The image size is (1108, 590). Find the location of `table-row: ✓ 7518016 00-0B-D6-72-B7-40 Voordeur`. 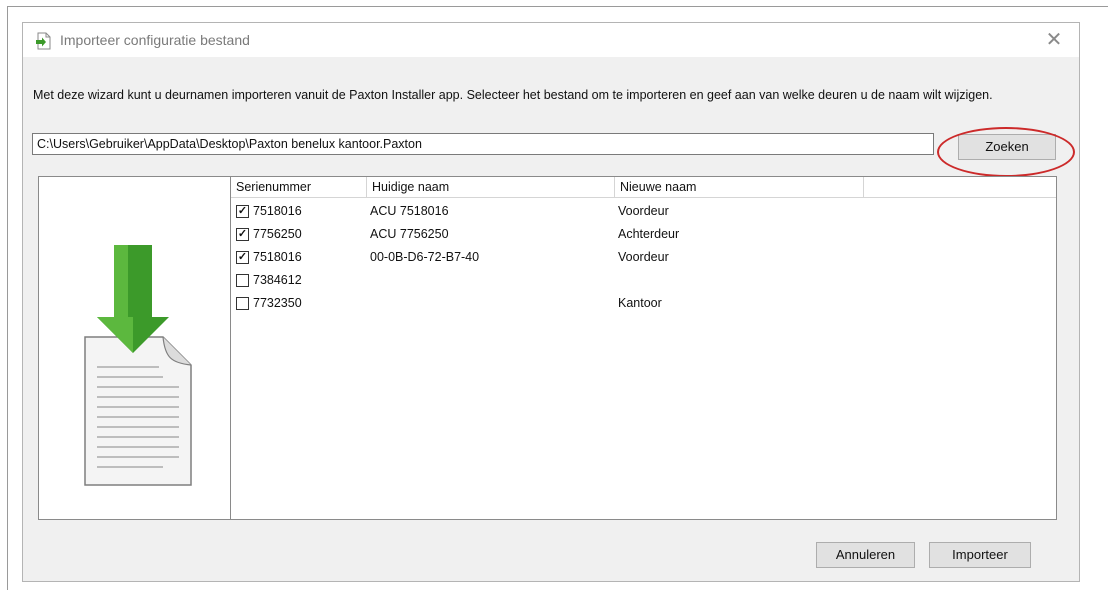

table-row: ✓ 7518016 00-0B-D6-72-B7-40 Voordeur is located at coordinates (643, 258).